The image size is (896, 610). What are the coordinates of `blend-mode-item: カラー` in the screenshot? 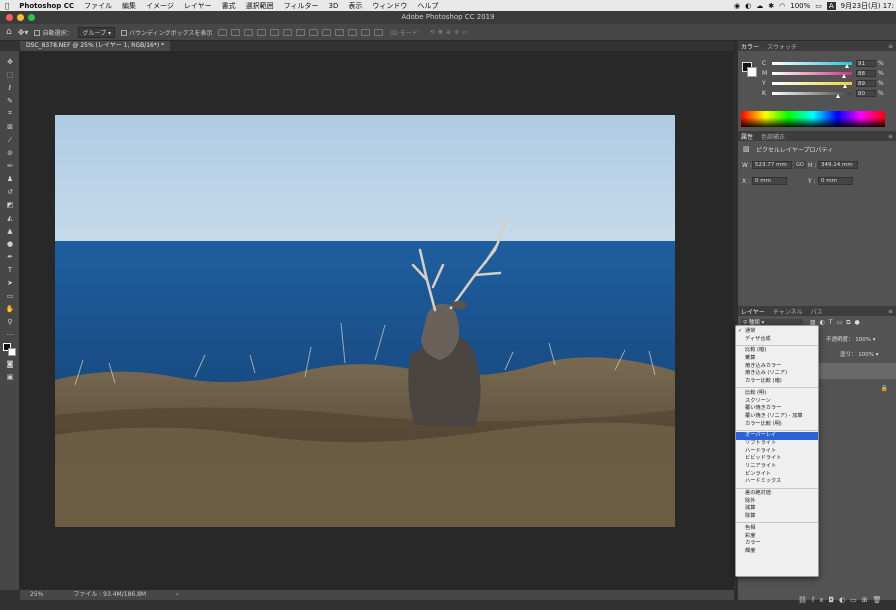 It's located at (777, 544).